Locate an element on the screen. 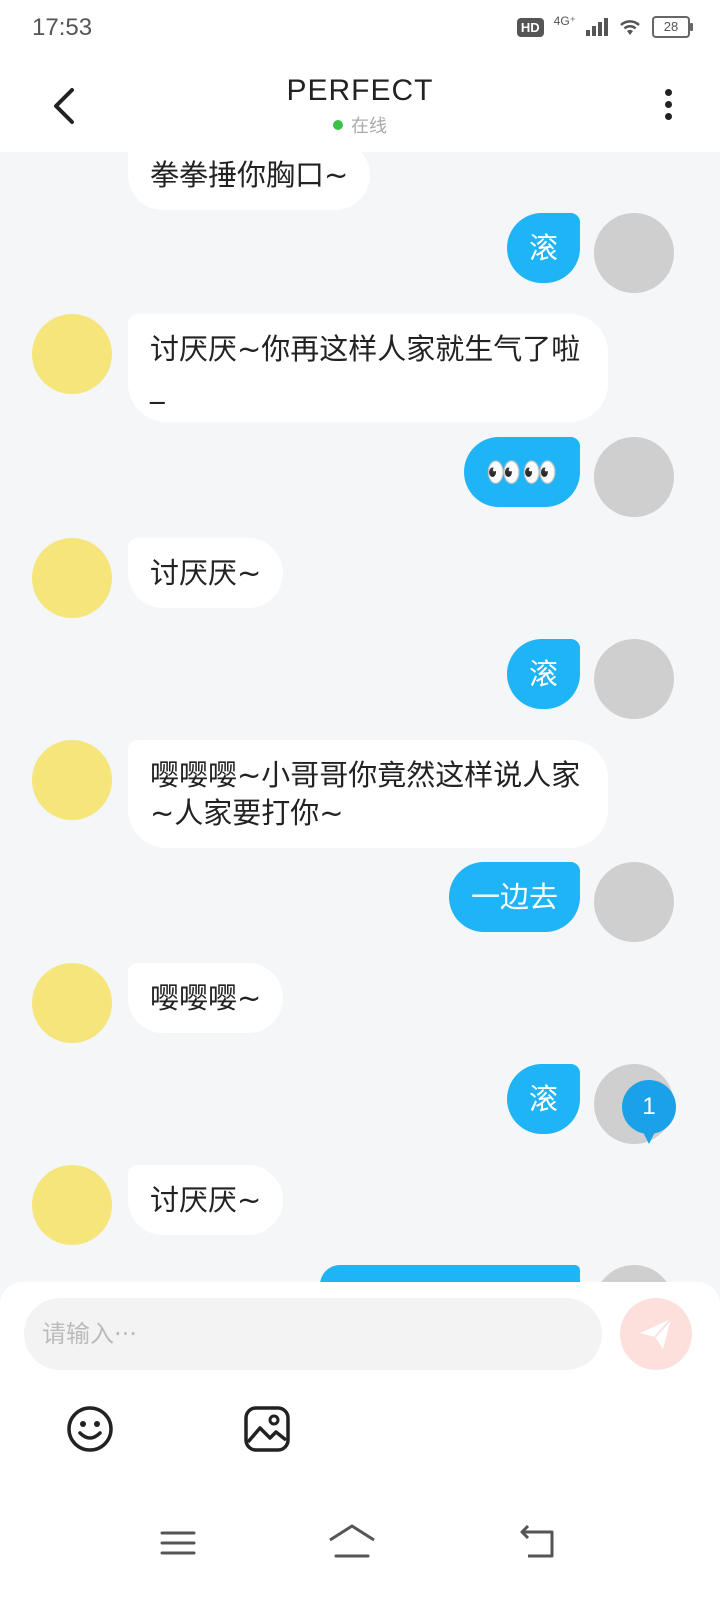 Image resolution: width=720 pixels, height=1600 pixels. message-bubble-incoming: 拳拳捶你胸口~ is located at coordinates (249, 181).